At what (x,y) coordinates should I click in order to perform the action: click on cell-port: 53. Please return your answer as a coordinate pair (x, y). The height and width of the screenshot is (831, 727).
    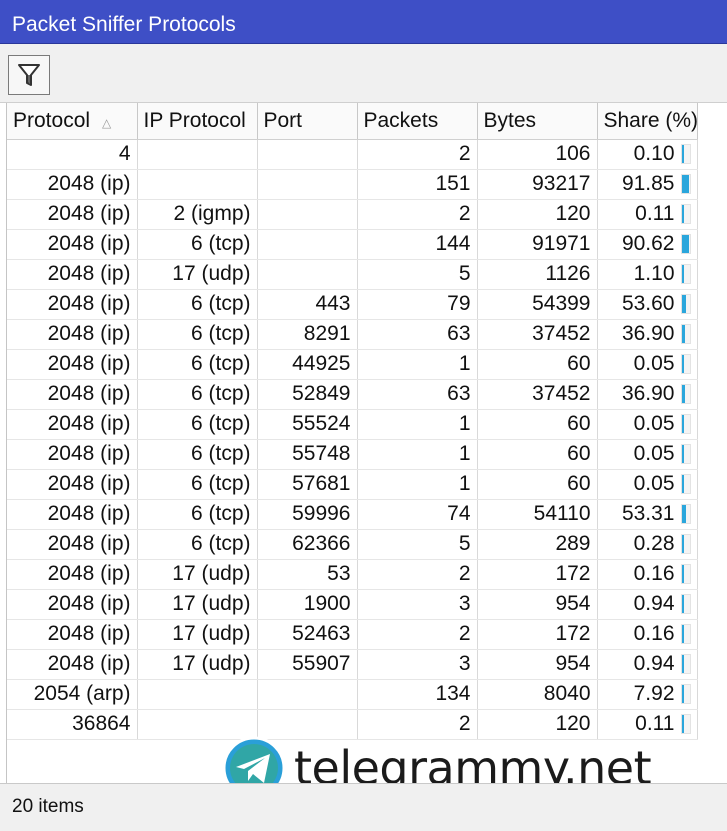
    Looking at the image, I should click on (307, 574).